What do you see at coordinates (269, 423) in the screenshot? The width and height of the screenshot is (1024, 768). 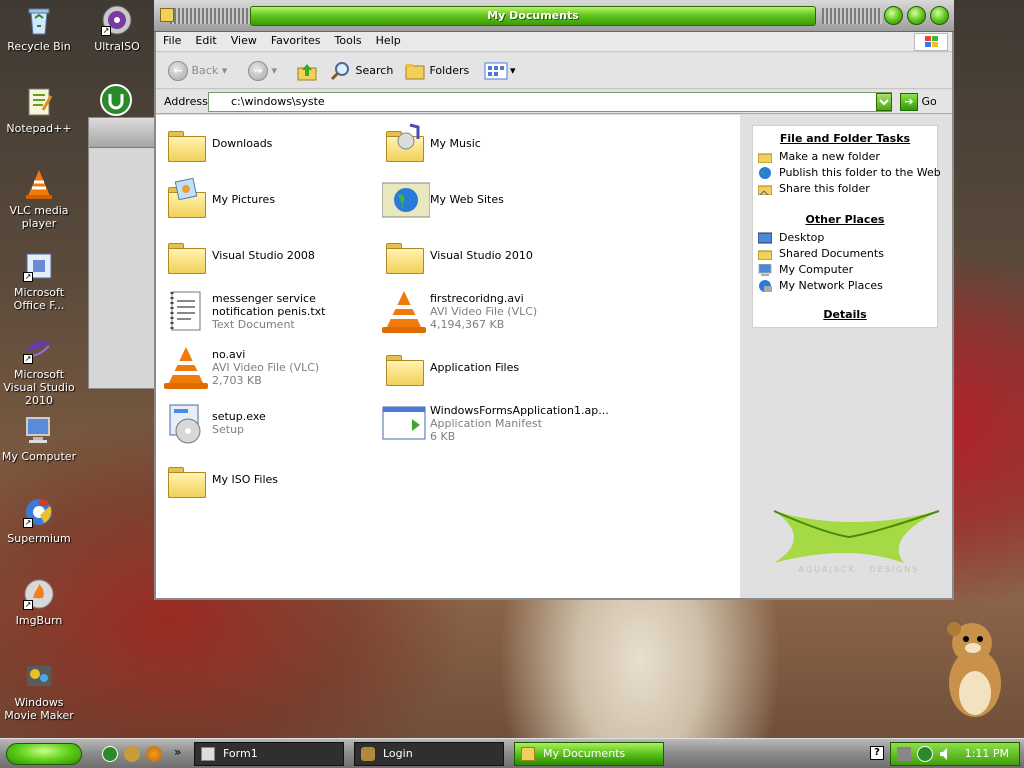 I see `list-item: setup.exe Setup` at bounding box center [269, 423].